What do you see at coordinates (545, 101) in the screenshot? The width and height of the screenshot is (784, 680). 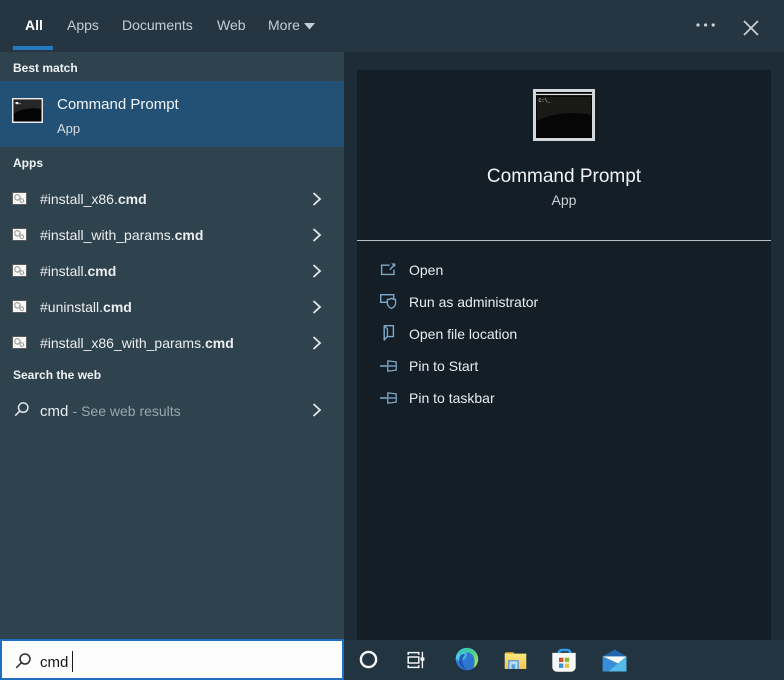 I see `svg-text: C:\_` at bounding box center [545, 101].